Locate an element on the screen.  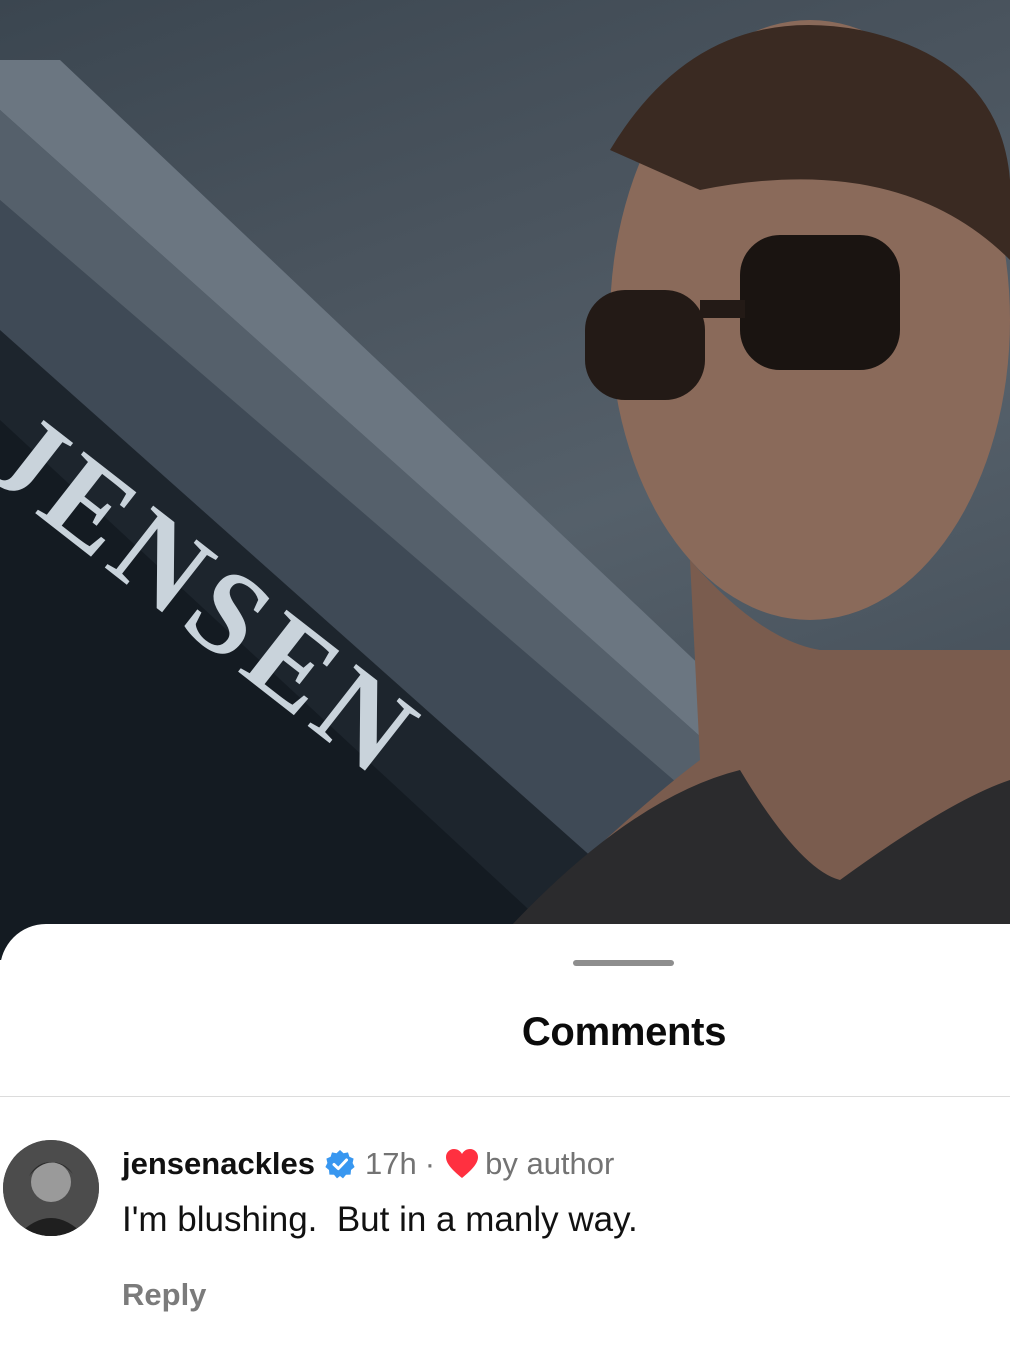
avatar is located at coordinates (51, 1188).